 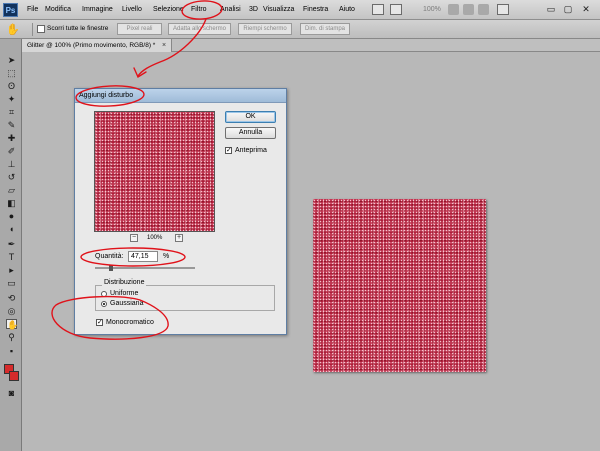 I want to click on dialog-title: Aggiungi disturbo, so click(x=106, y=95).